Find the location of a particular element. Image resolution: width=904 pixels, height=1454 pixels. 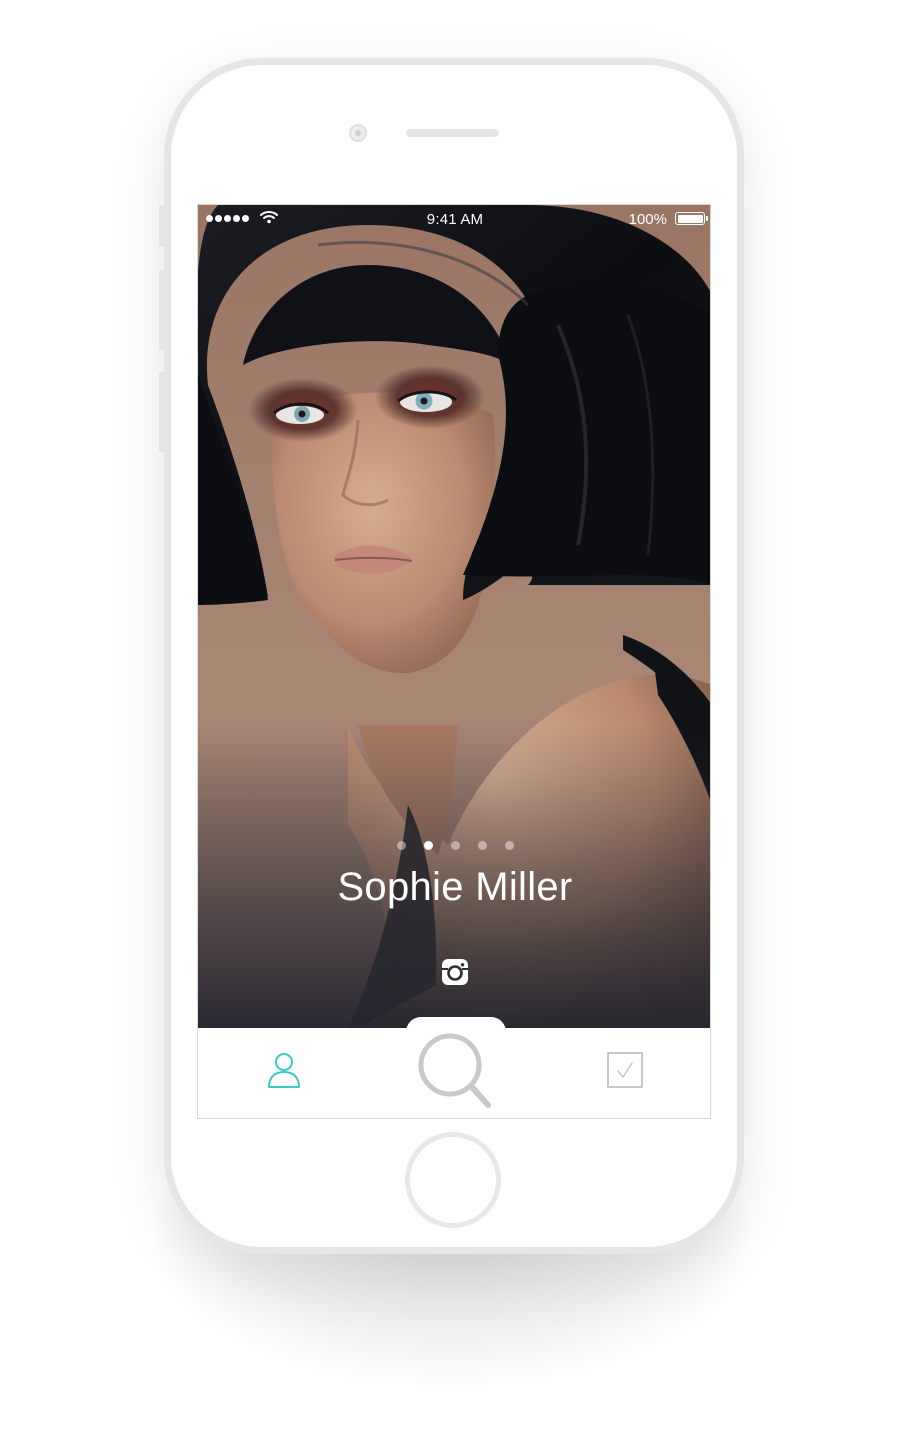

battery-icon is located at coordinates (691, 218).